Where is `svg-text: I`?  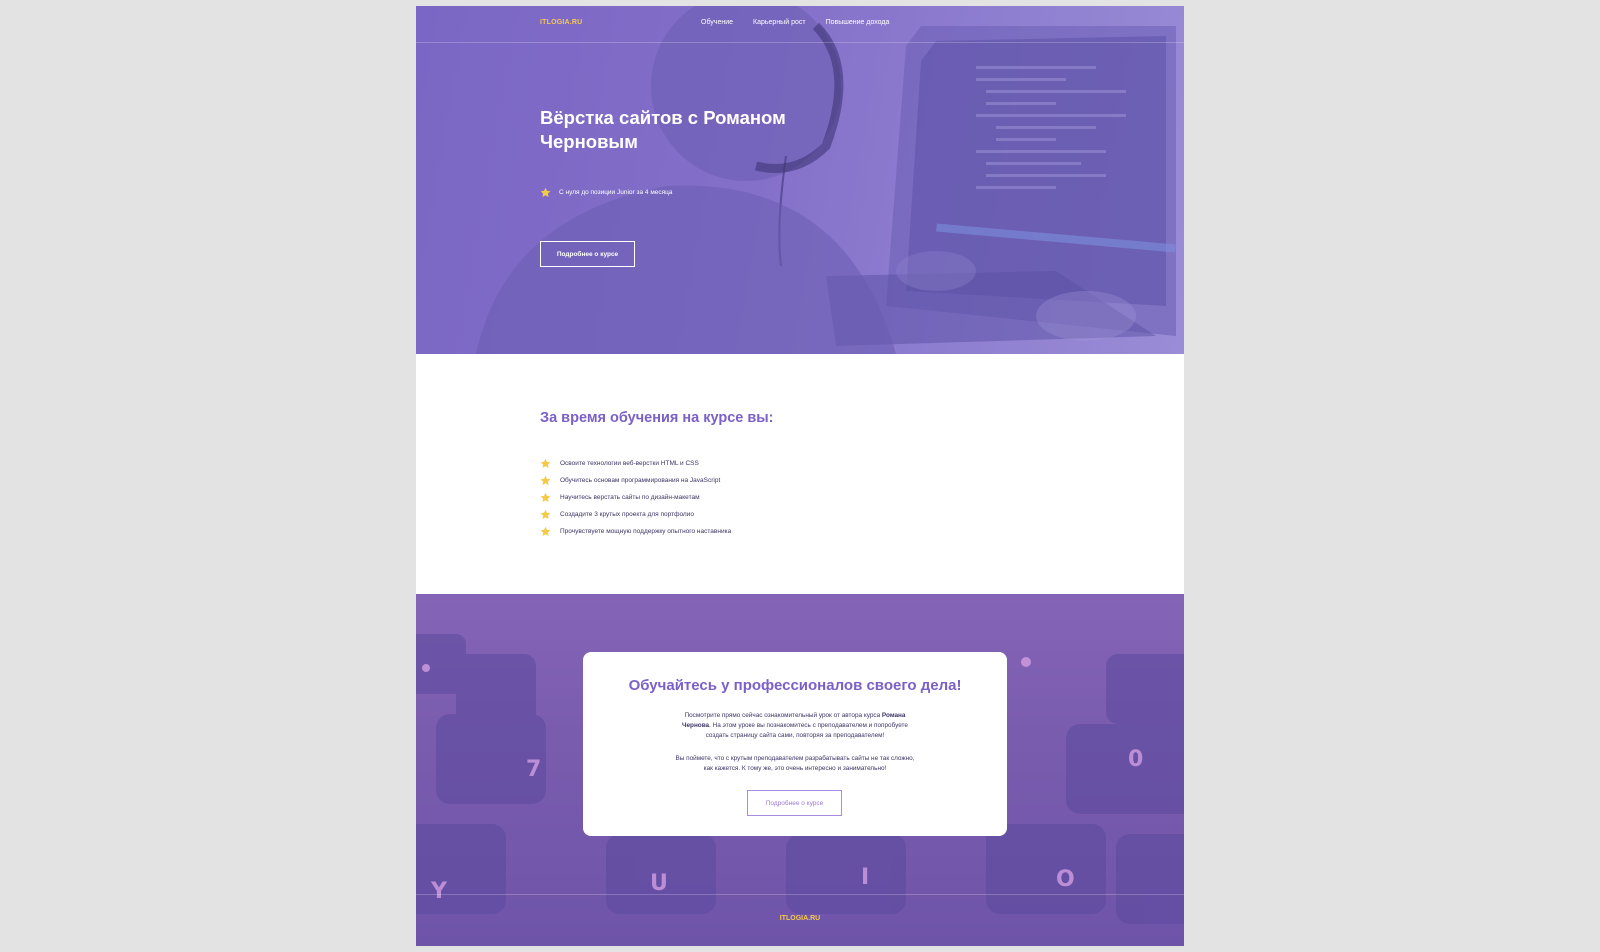
svg-text: I is located at coordinates (865, 877).